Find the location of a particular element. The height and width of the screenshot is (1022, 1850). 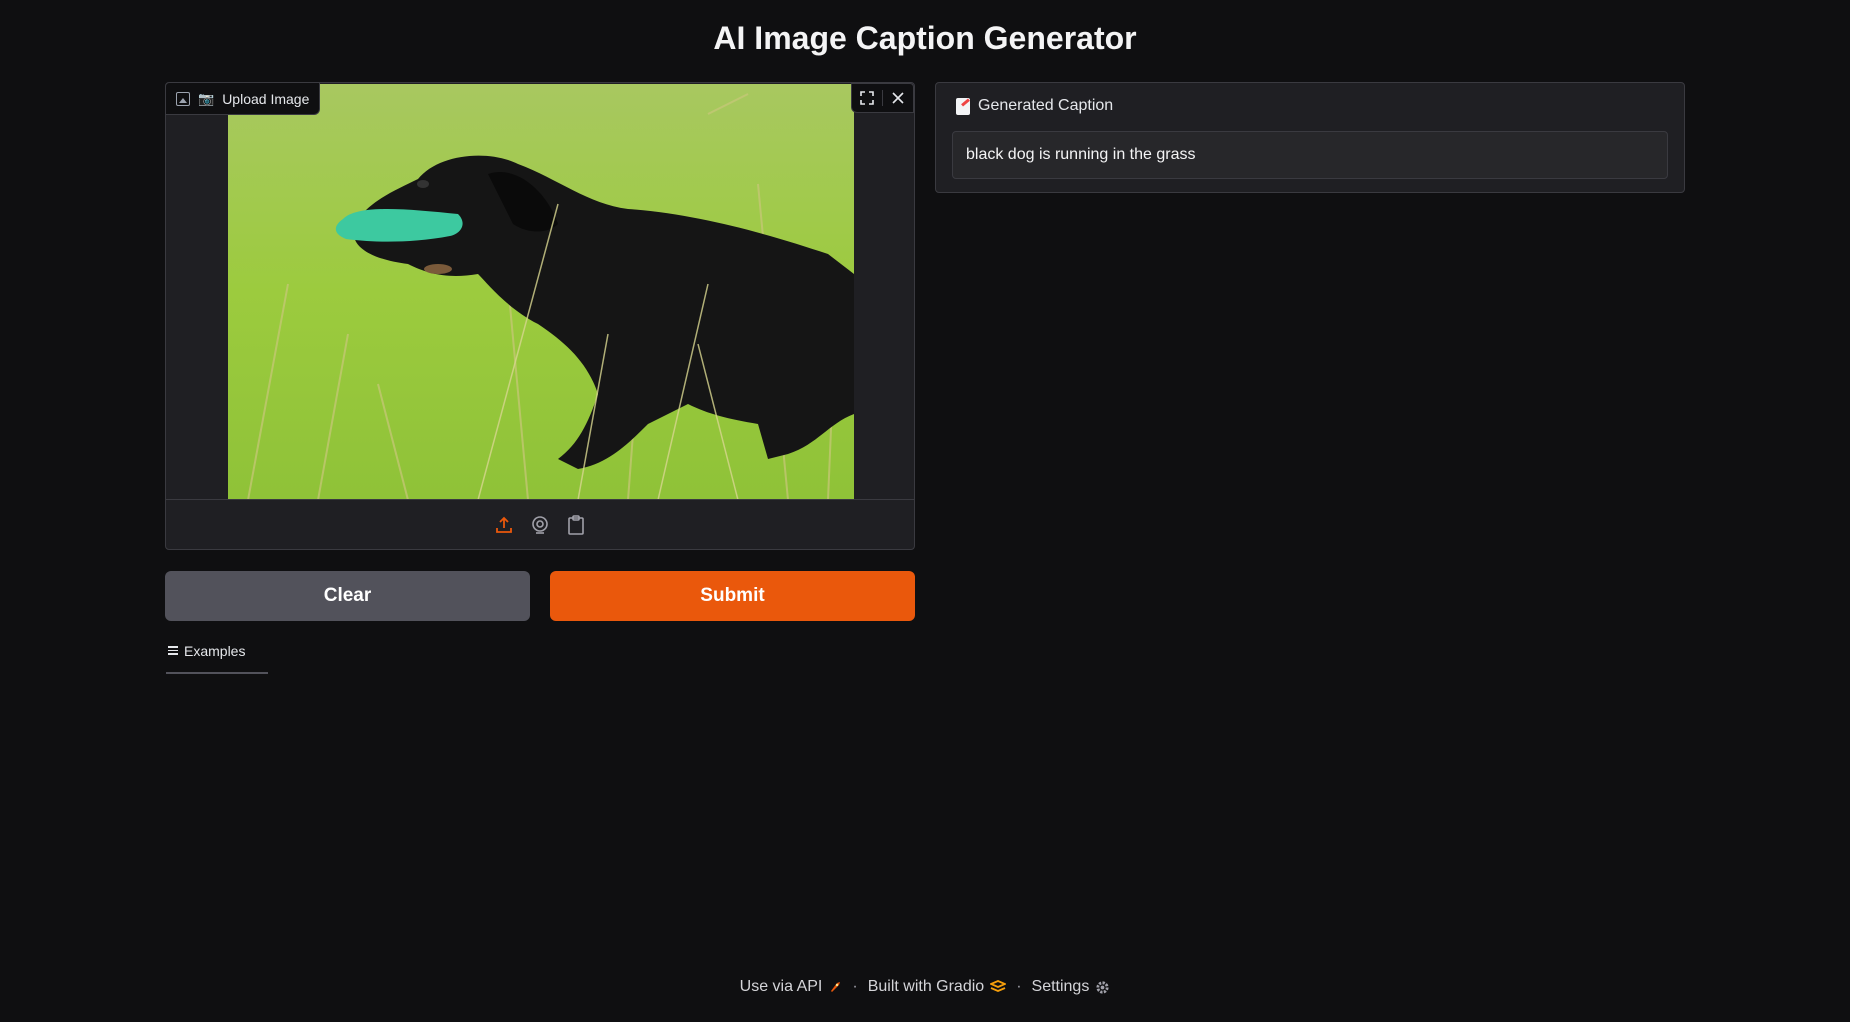

page-title: AI Image Caption Generator is located at coordinates (925, 38).